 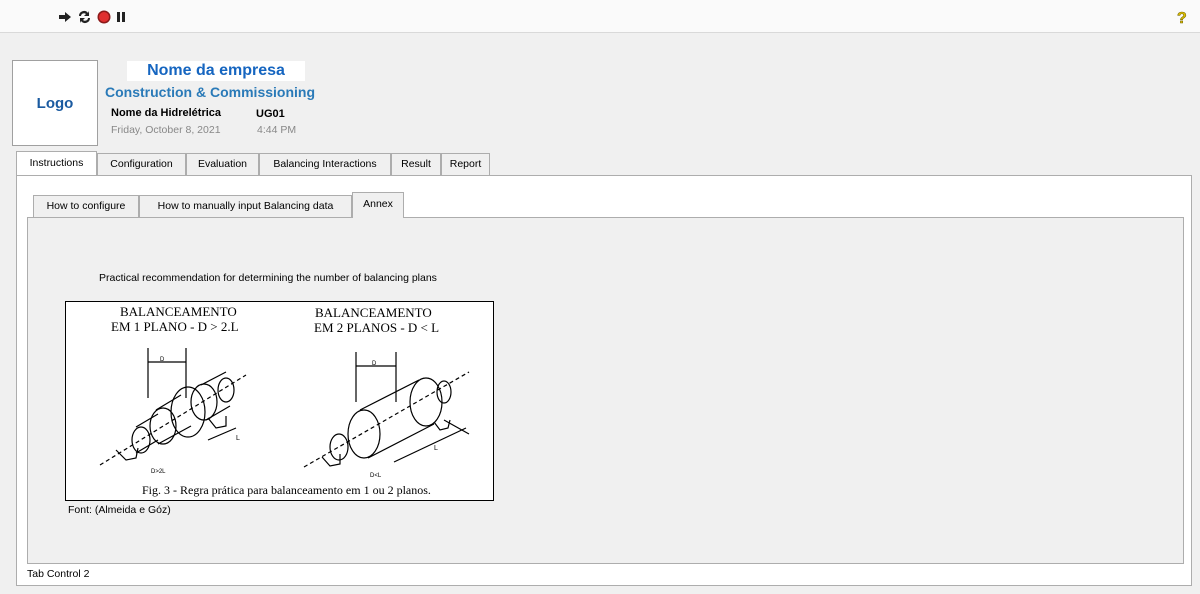 I want to click on two-plane-rotor-illustration: D L D<L, so click(x=386, y=415).